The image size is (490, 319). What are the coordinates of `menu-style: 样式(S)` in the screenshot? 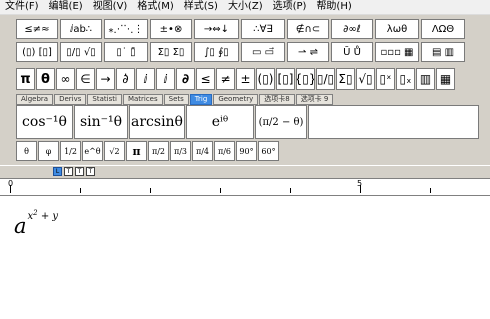 It's located at (201, 7).